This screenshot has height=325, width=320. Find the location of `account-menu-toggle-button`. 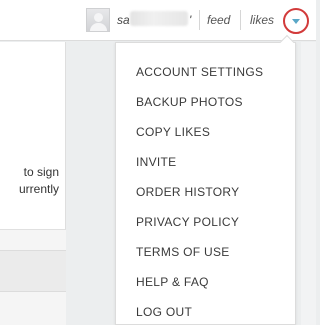

account-menu-toggle-button is located at coordinates (296, 21).